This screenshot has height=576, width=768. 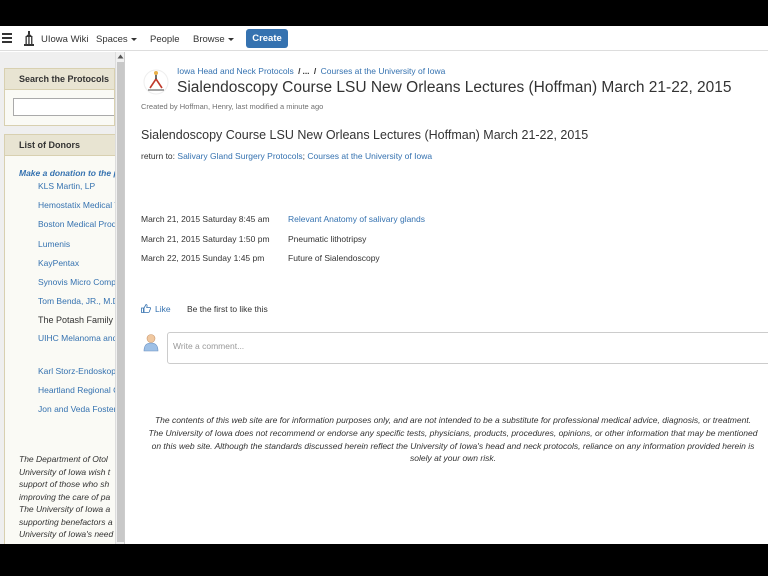 I want to click on scrollbar-thumb, so click(x=120, y=302).